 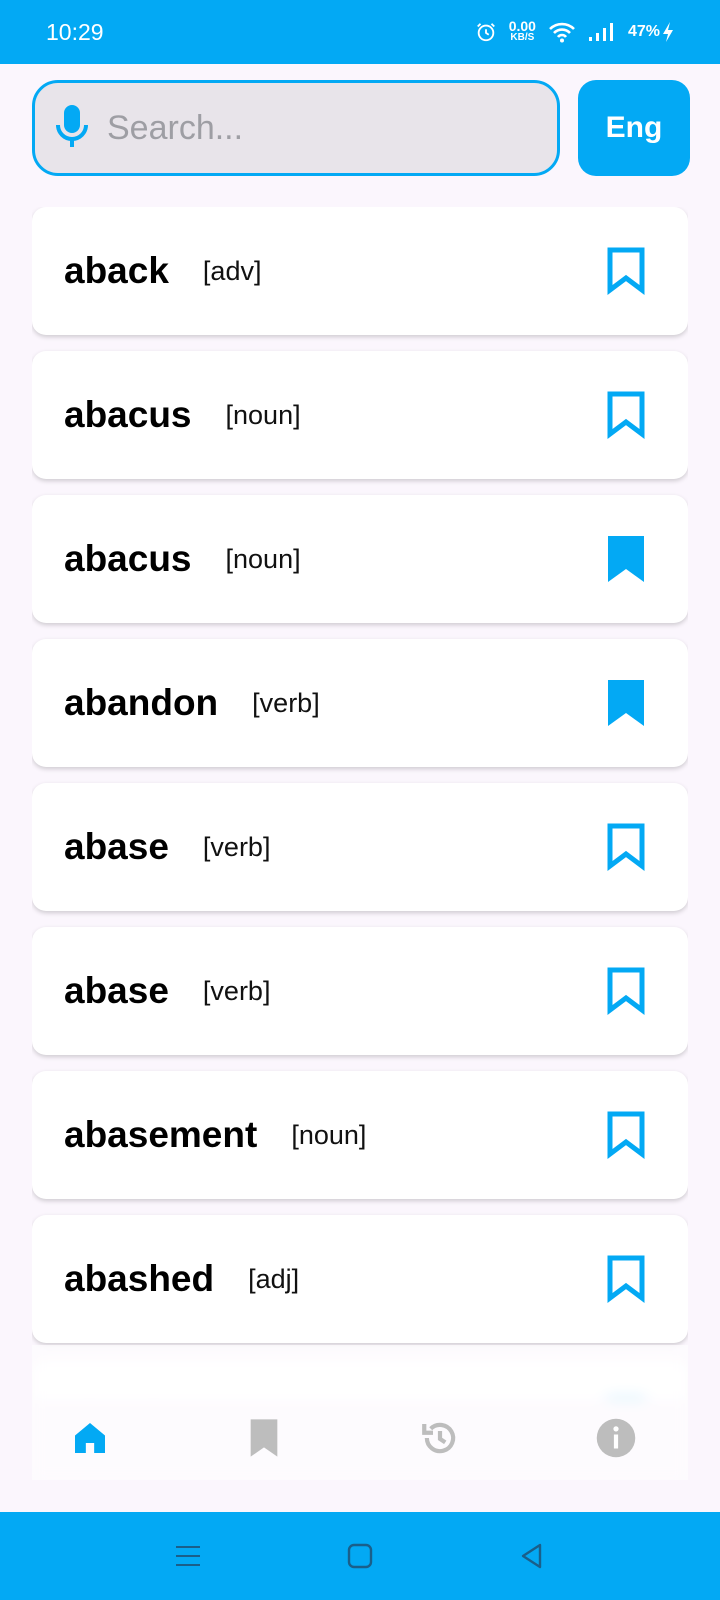 What do you see at coordinates (360, 1279) in the screenshot?
I see `word-card: abashed [adj]` at bounding box center [360, 1279].